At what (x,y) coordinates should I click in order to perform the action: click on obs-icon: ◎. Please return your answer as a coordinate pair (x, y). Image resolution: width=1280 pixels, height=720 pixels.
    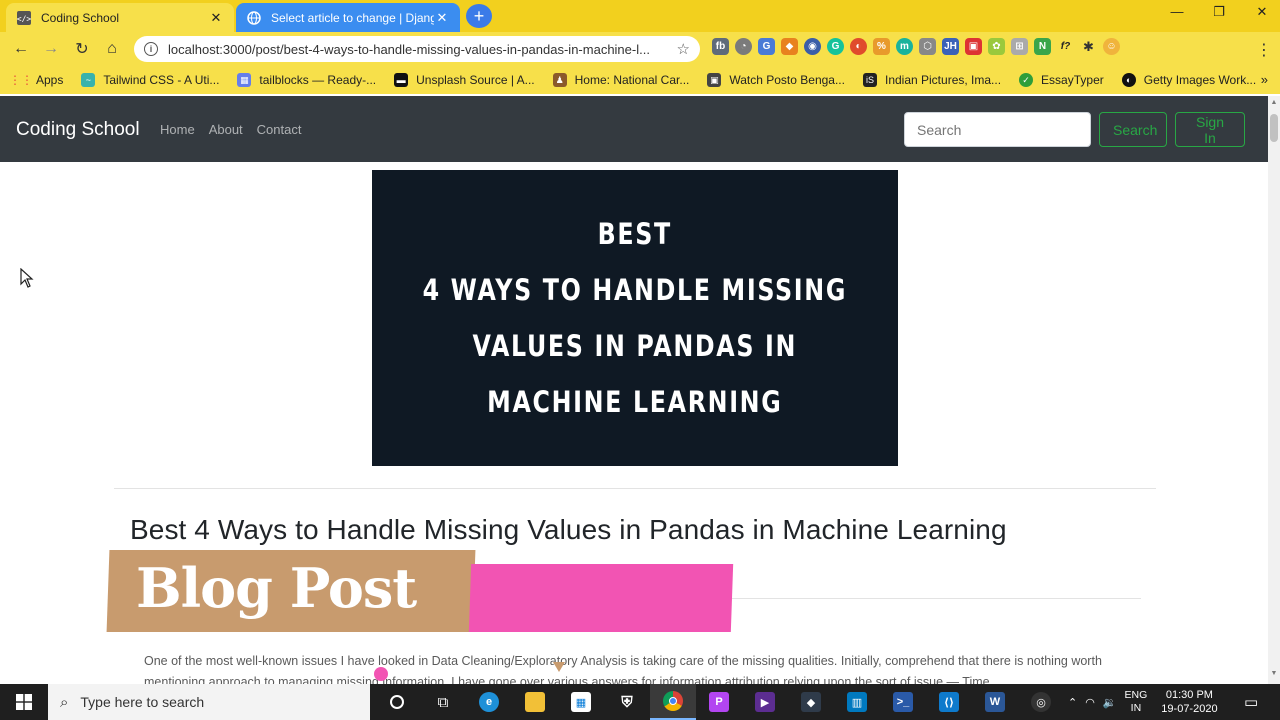
    Looking at the image, I should click on (1041, 702).